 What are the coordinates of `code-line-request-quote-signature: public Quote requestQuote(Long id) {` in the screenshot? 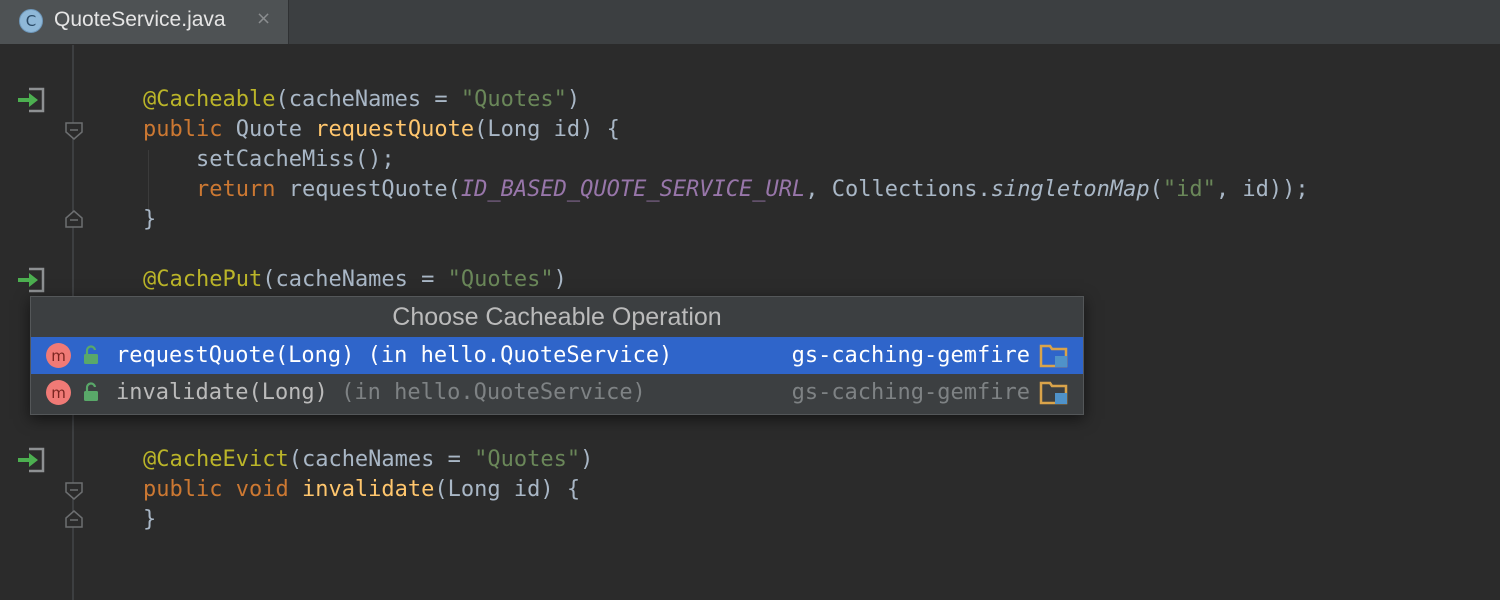 It's located at (381, 130).